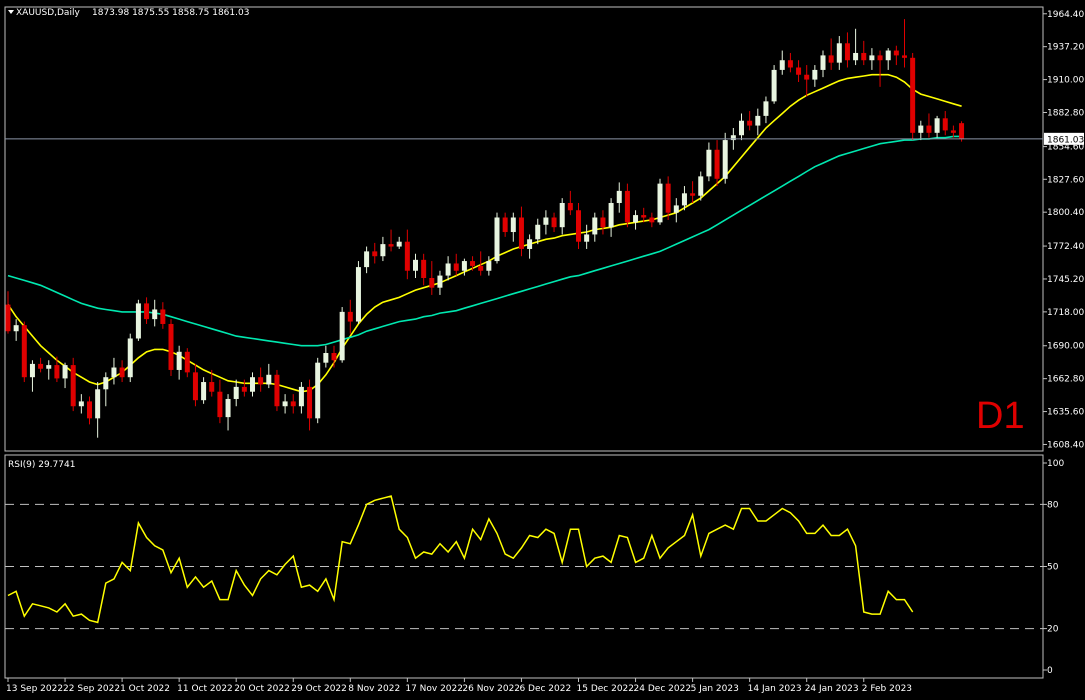  I want to click on price-tick-label: 1662.80, so click(1065, 380).